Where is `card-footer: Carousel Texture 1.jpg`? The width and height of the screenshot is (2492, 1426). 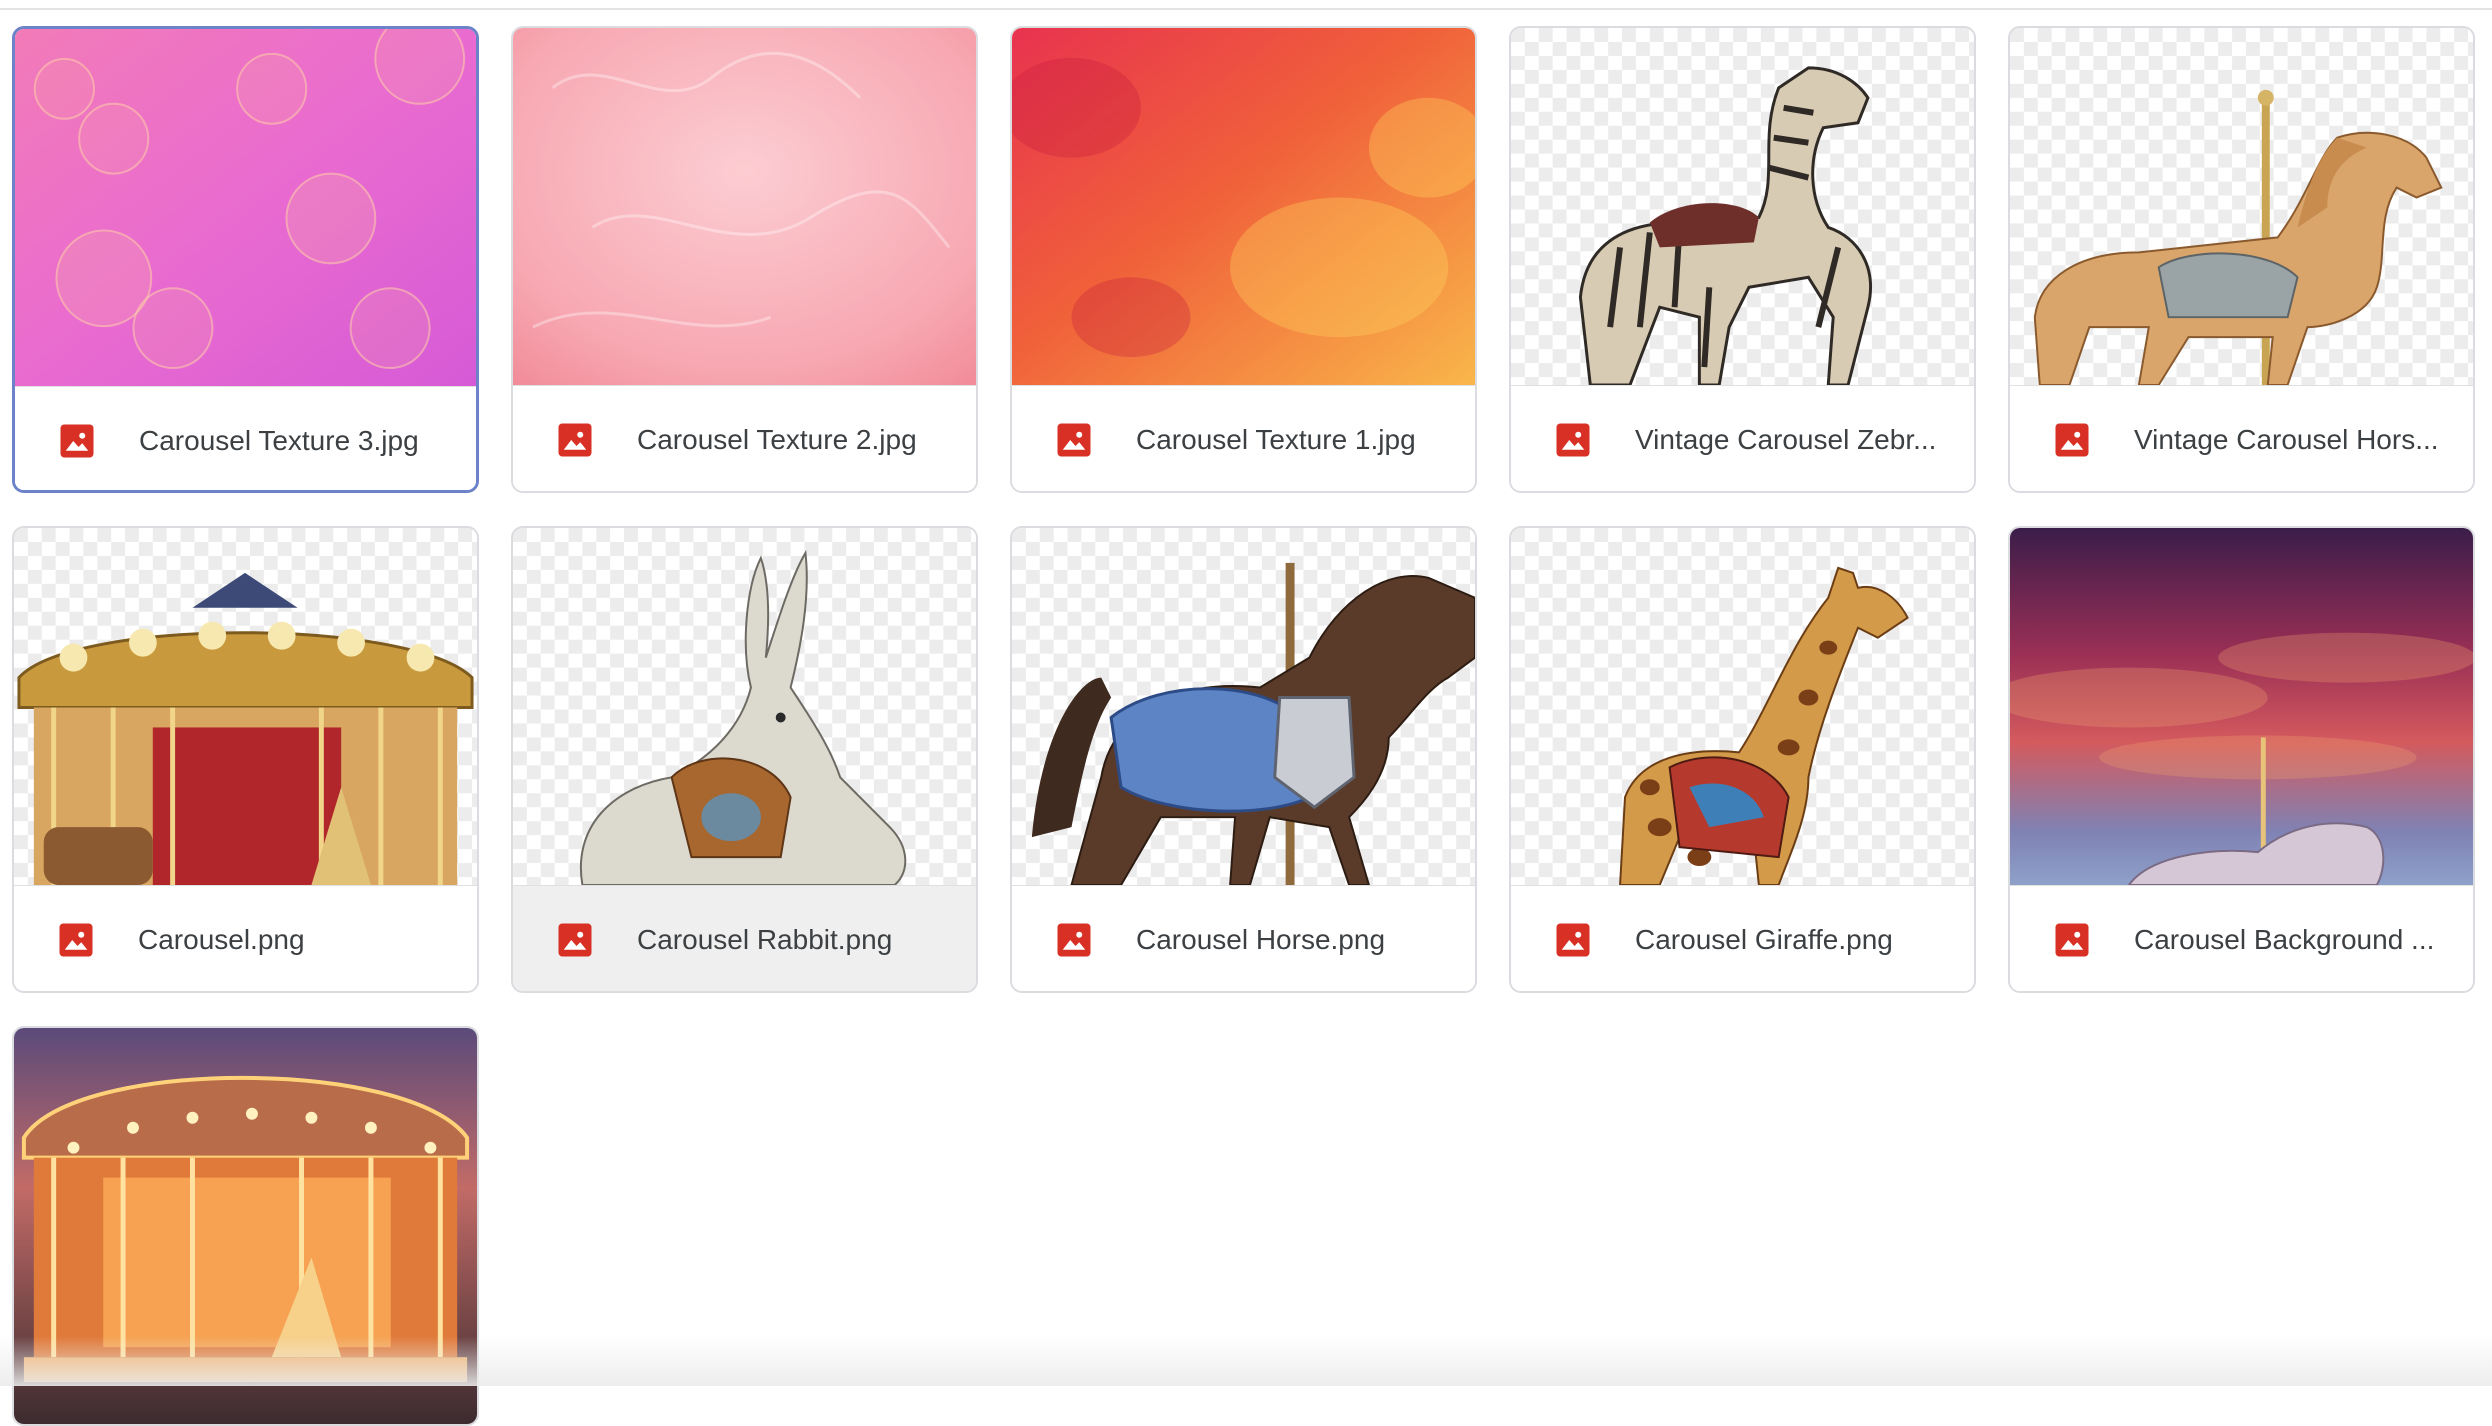
card-footer: Carousel Texture 1.jpg is located at coordinates (1243, 438).